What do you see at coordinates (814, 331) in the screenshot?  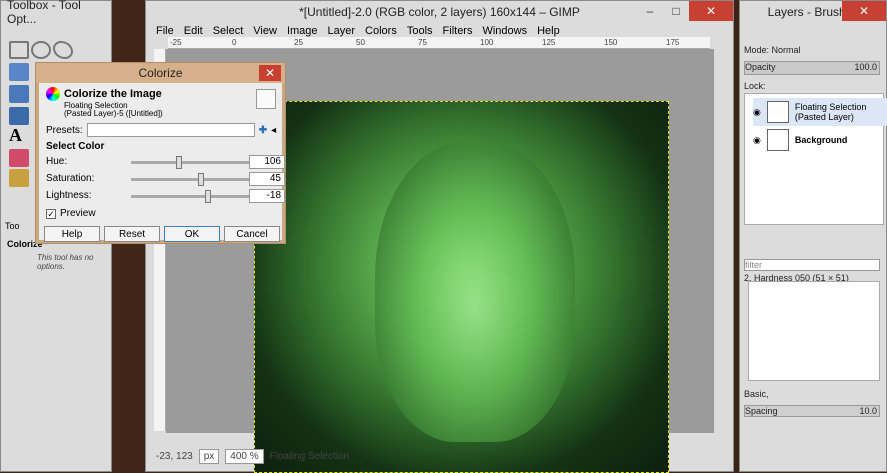 I see `brushes-grid` at bounding box center [814, 331].